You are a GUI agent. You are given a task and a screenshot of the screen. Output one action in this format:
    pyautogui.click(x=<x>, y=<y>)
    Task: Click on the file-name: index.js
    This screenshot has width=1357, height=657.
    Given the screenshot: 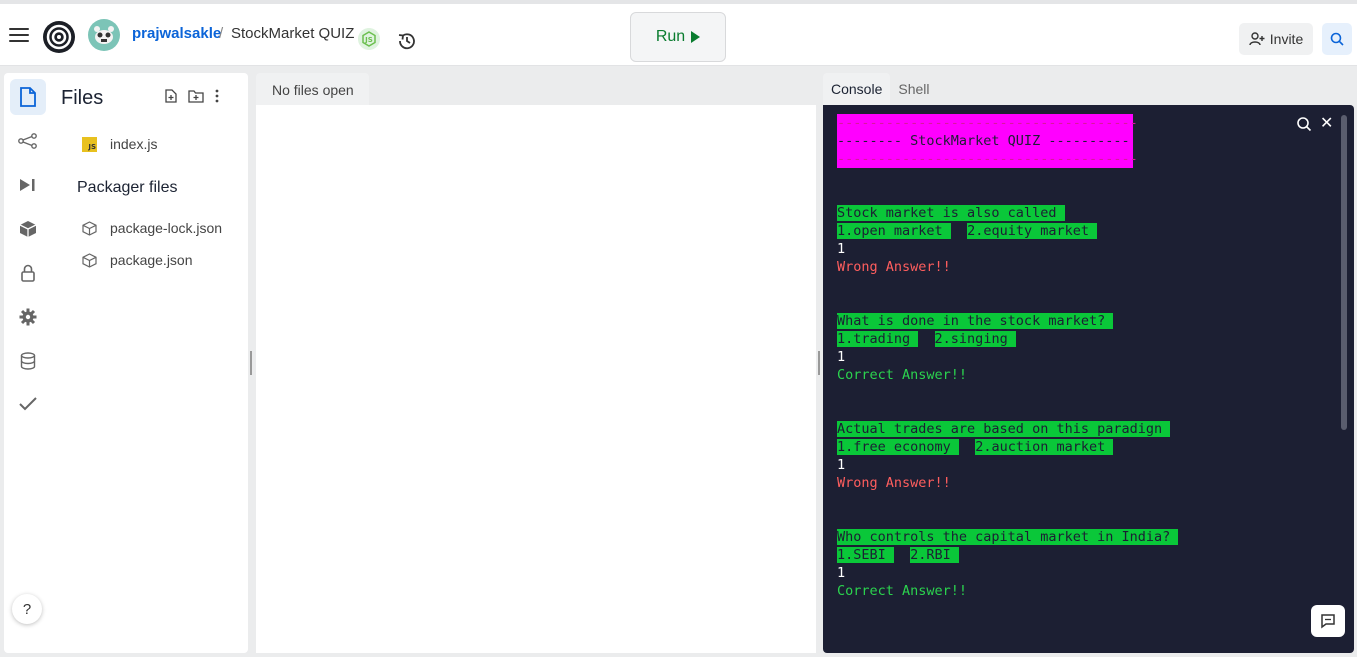 What is the action you would take?
    pyautogui.click(x=134, y=144)
    